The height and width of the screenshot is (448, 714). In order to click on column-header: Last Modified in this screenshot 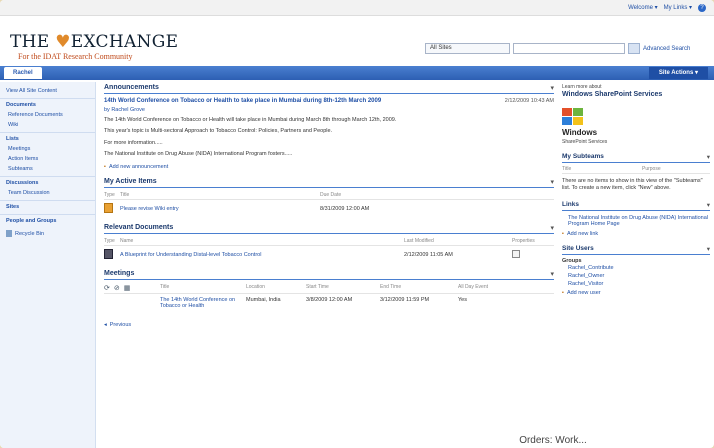, I will do `click(458, 241)`.